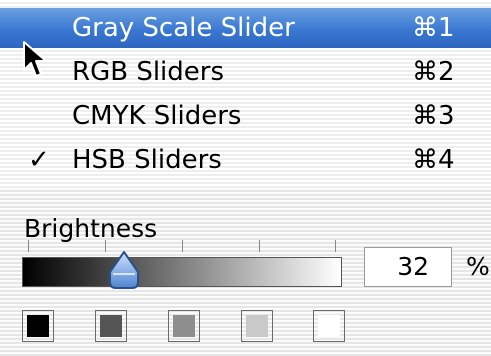 The width and height of the screenshot is (491, 356). I want to click on swatch-light-gray, so click(257, 326).